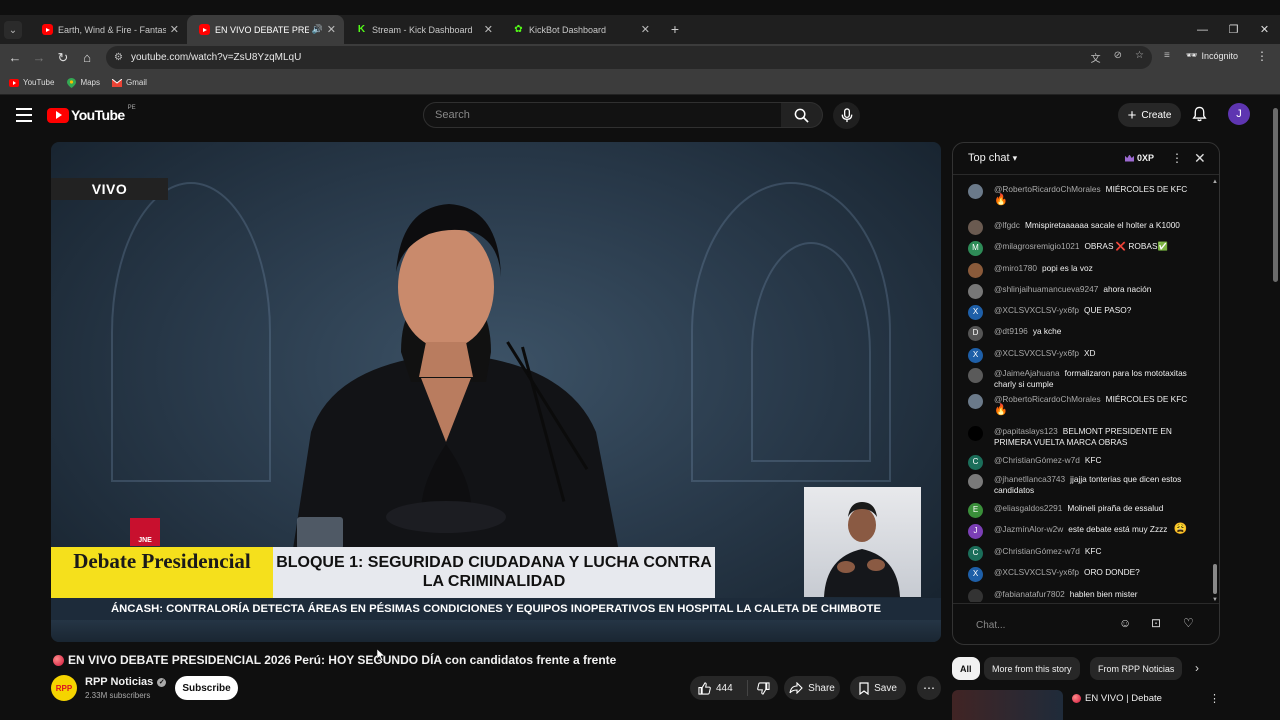  Describe the element at coordinates (719, 688) in the screenshot. I see `like-button: 444` at that location.